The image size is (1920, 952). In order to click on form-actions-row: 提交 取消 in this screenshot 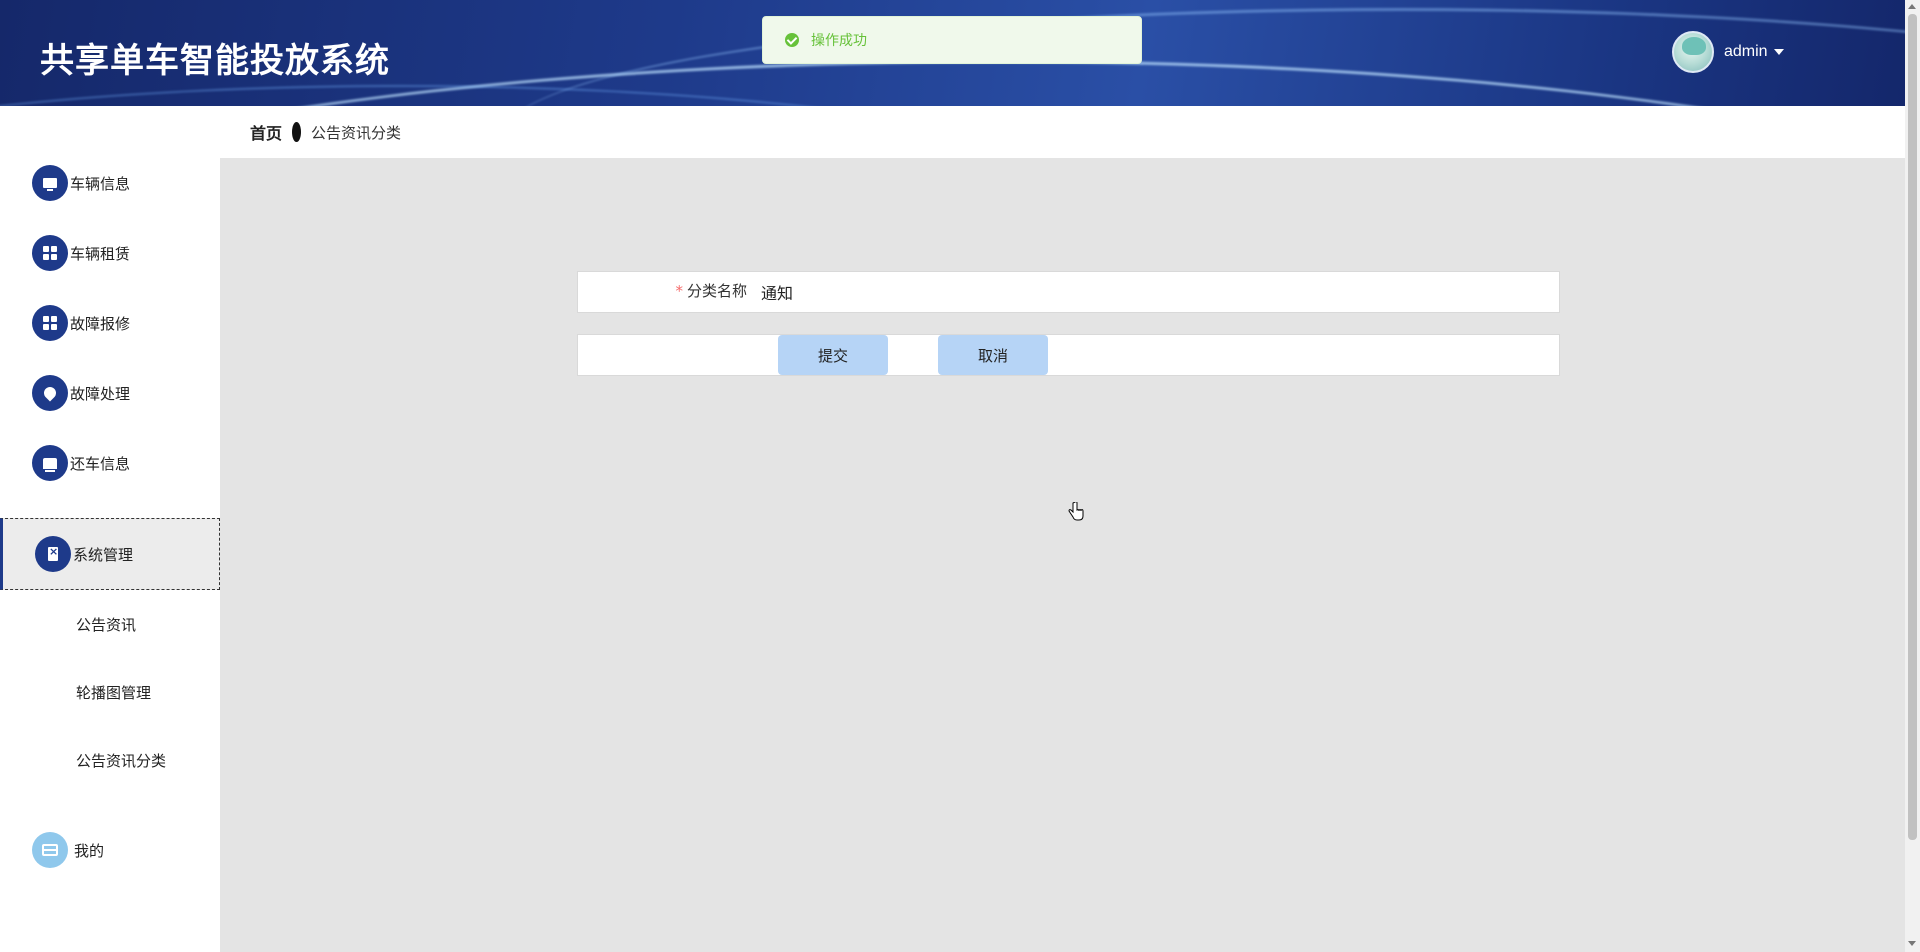, I will do `click(1068, 355)`.